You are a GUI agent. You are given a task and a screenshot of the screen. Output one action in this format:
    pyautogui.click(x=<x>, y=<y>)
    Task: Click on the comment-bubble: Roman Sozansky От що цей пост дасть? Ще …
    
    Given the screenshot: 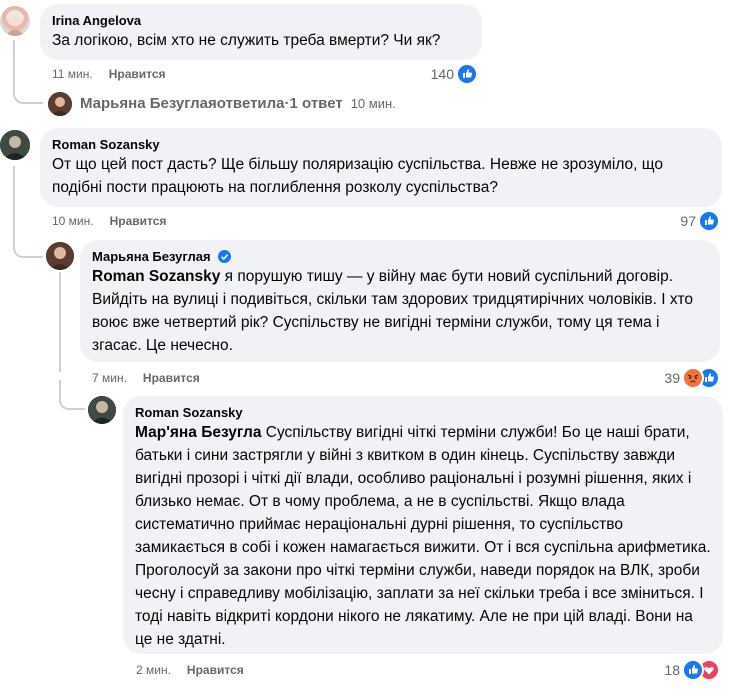 What is the action you would take?
    pyautogui.click(x=381, y=167)
    